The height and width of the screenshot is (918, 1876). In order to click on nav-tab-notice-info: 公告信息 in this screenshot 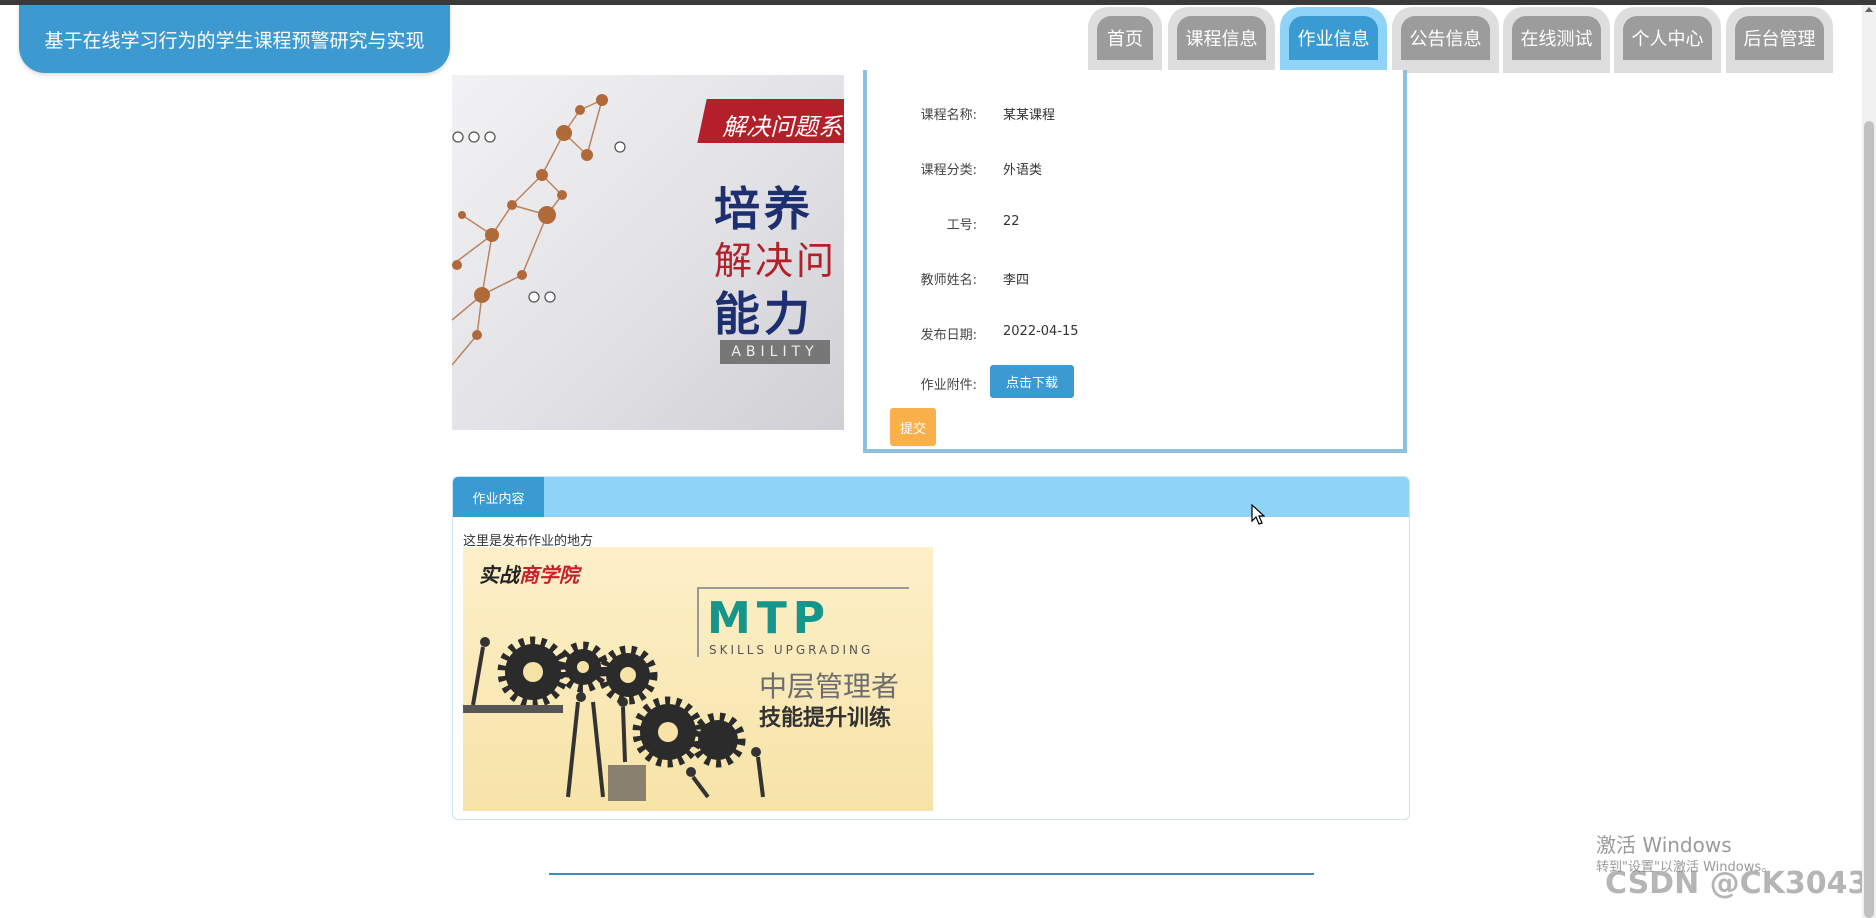, I will do `click(1445, 40)`.